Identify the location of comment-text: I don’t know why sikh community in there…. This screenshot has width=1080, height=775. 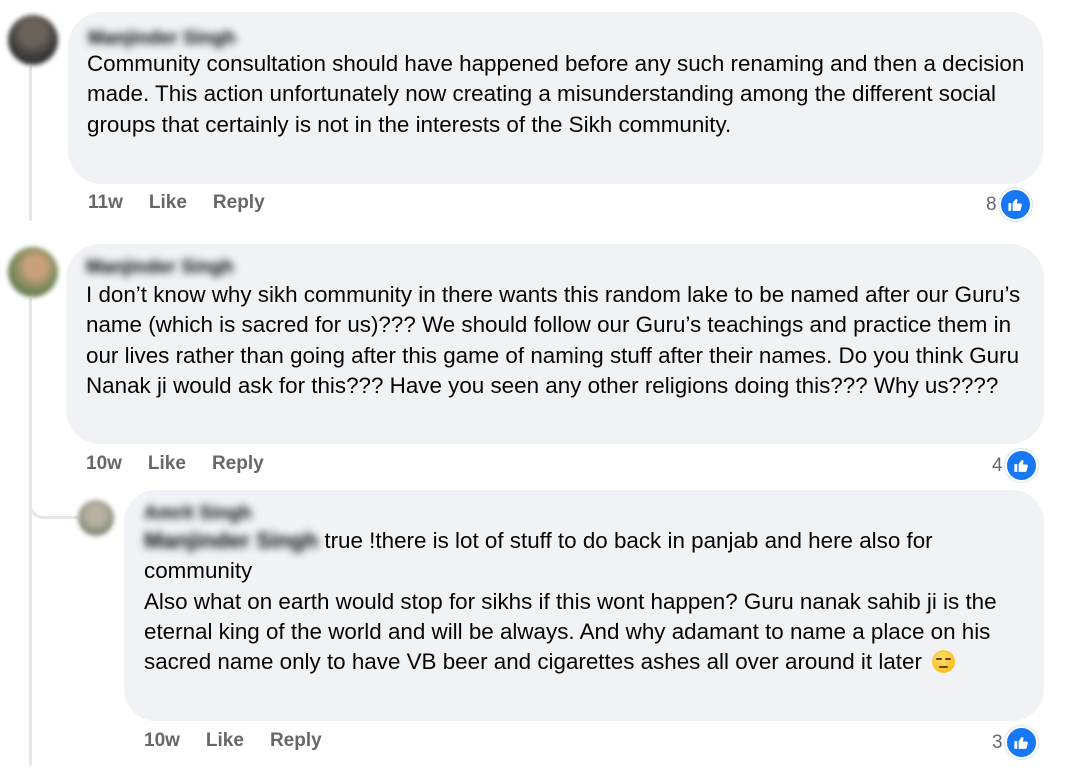
(553, 340).